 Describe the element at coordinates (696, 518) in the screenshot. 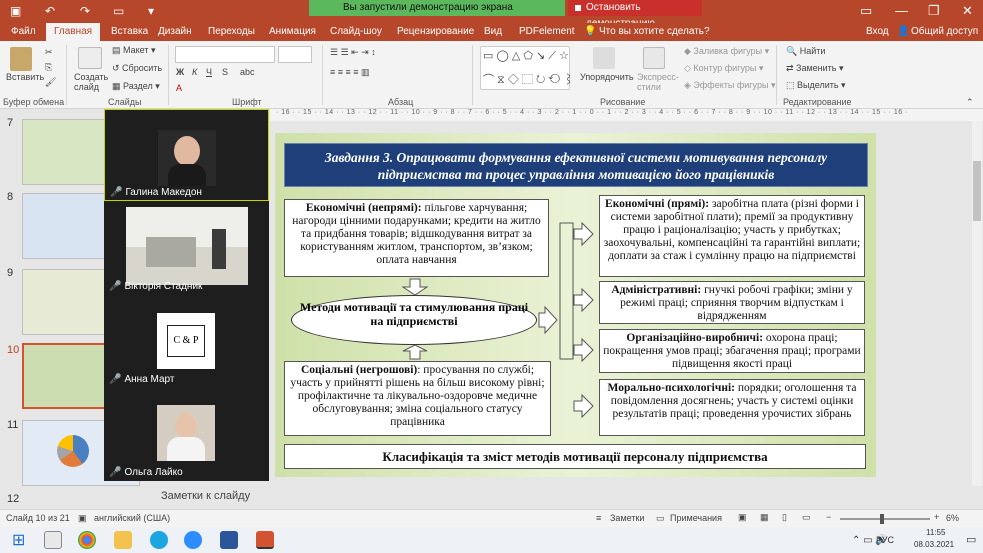

I see `comments-button: Примечания` at that location.